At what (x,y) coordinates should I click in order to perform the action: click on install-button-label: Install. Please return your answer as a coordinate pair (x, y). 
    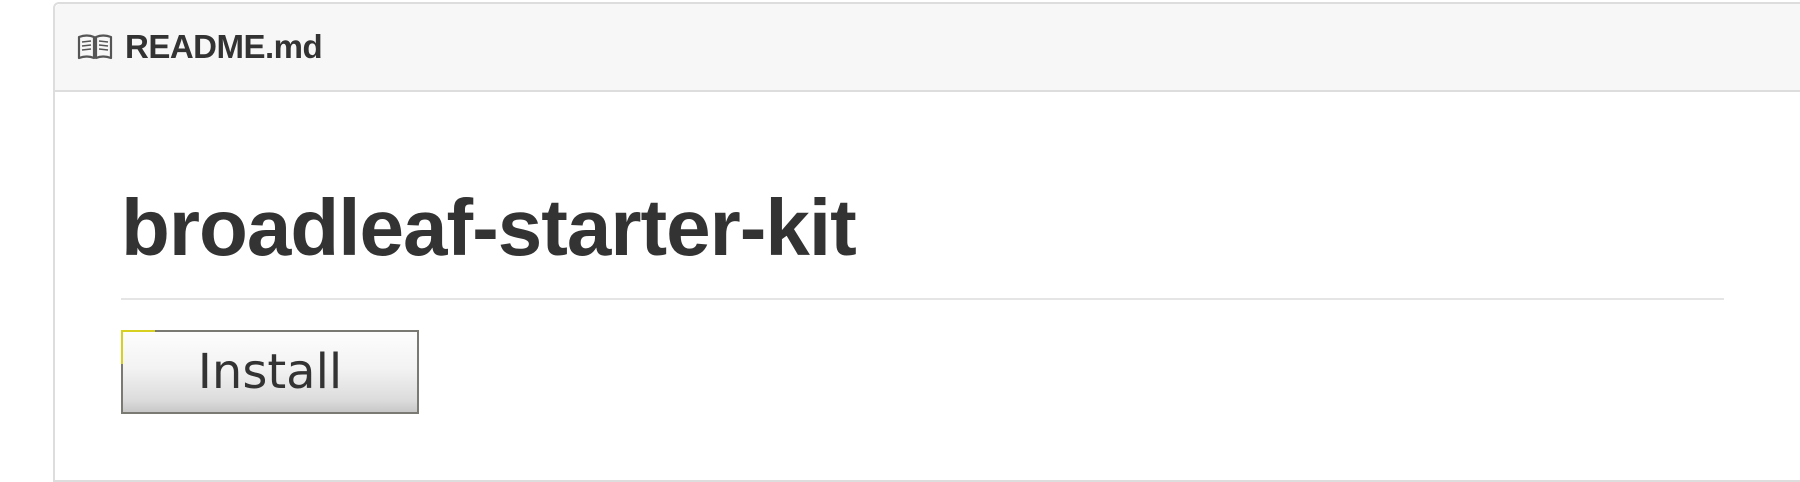
    Looking at the image, I should click on (270, 372).